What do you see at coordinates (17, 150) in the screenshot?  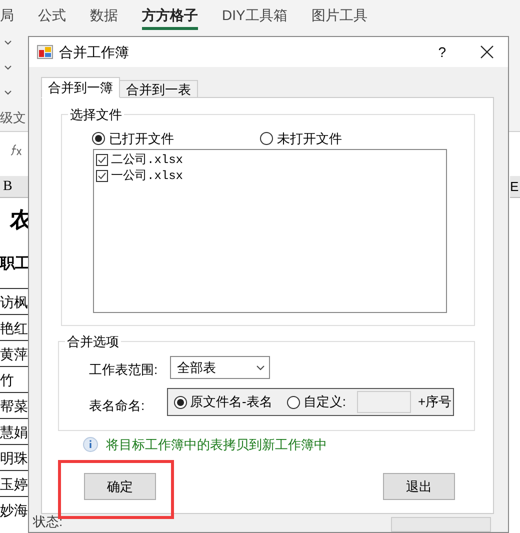 I see `function-icon` at bounding box center [17, 150].